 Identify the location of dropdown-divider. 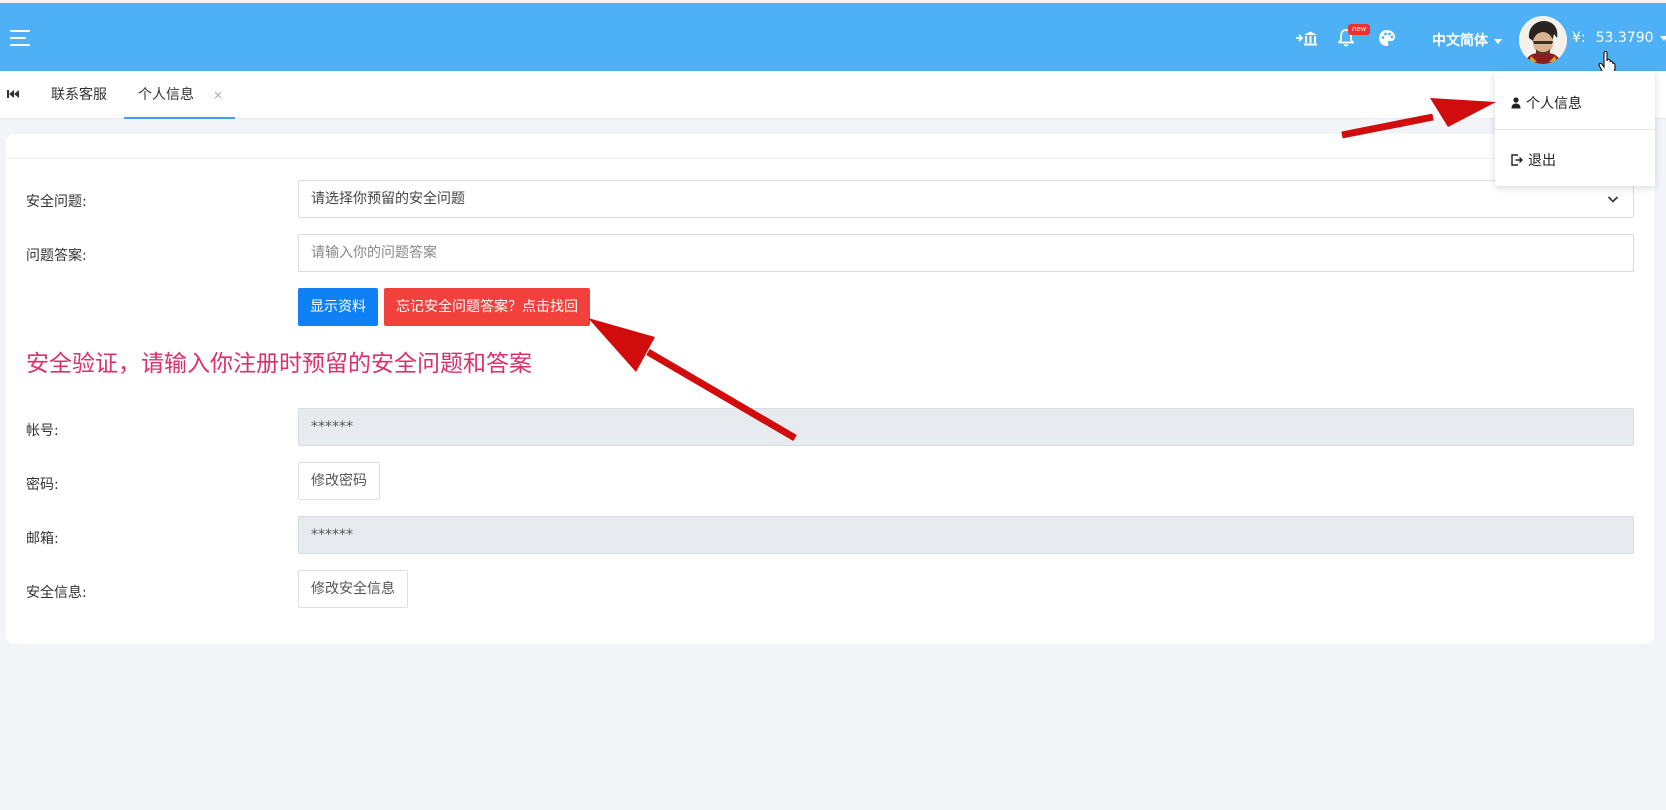
(1575, 129).